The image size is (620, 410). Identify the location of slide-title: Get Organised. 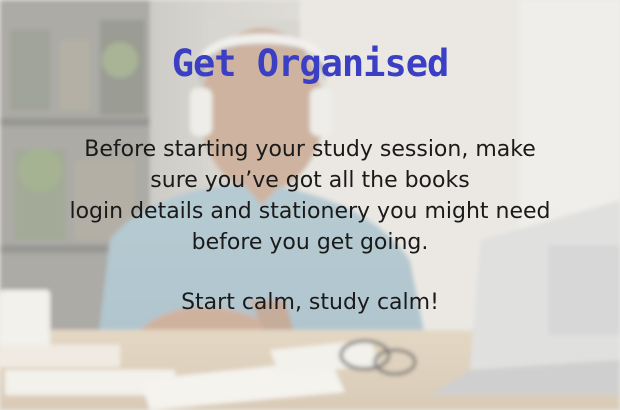
(310, 63).